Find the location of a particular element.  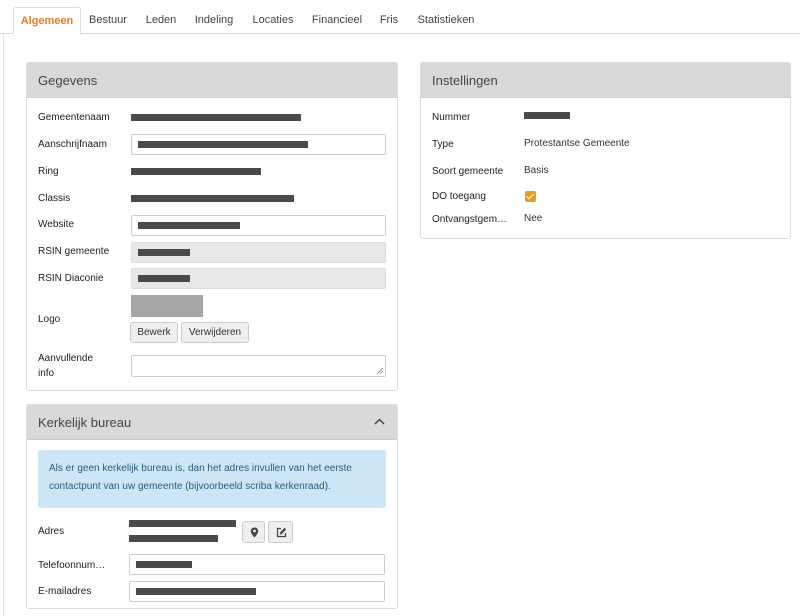

label-adres: Adres is located at coordinates (51, 531).